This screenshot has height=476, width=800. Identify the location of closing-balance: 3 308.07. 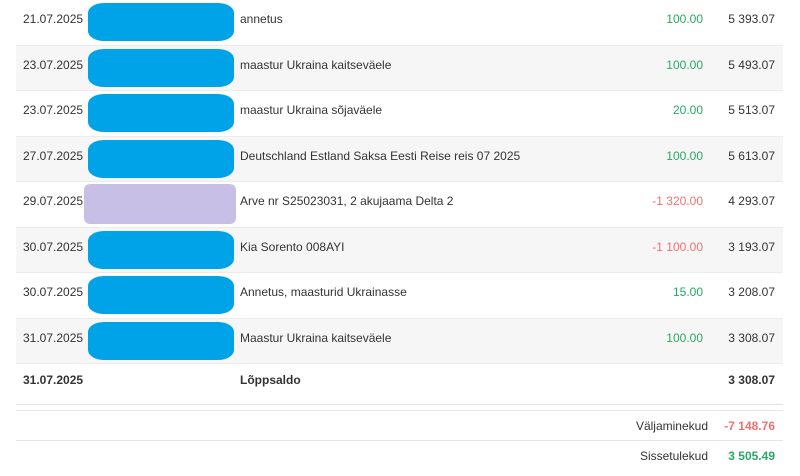
(751, 380).